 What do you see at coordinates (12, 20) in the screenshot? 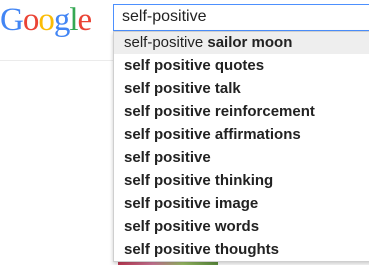
I see `logo-letter: G` at bounding box center [12, 20].